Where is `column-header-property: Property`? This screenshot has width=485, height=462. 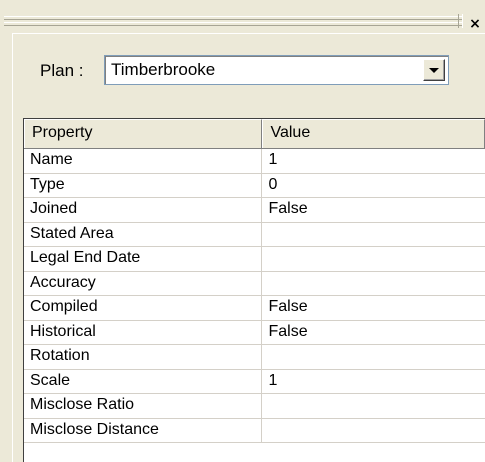 column-header-property: Property is located at coordinates (143, 133).